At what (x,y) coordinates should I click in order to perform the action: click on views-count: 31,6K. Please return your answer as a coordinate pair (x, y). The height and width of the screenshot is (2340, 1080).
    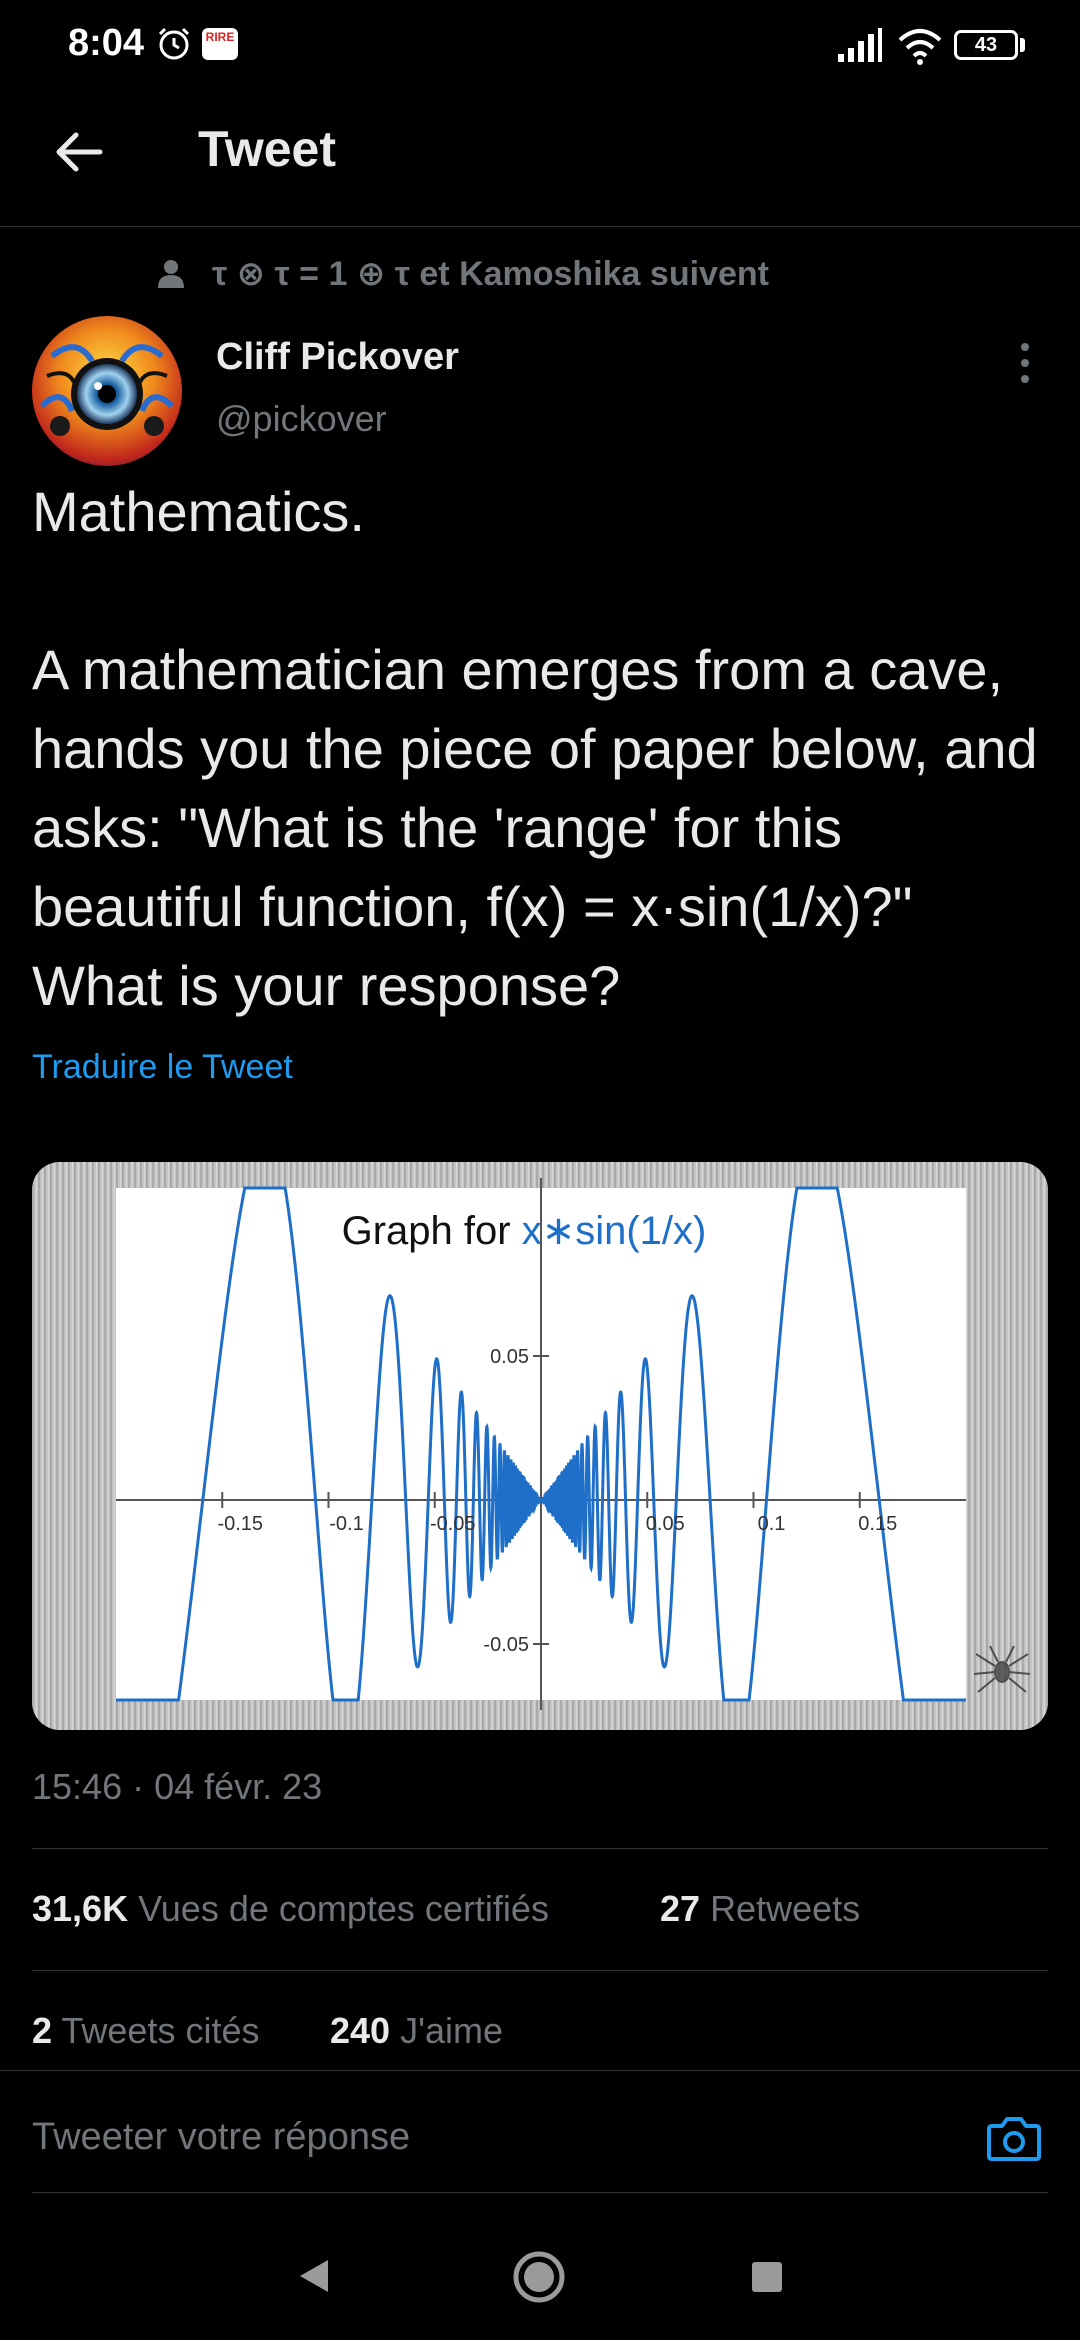
    Looking at the image, I should click on (80, 1908).